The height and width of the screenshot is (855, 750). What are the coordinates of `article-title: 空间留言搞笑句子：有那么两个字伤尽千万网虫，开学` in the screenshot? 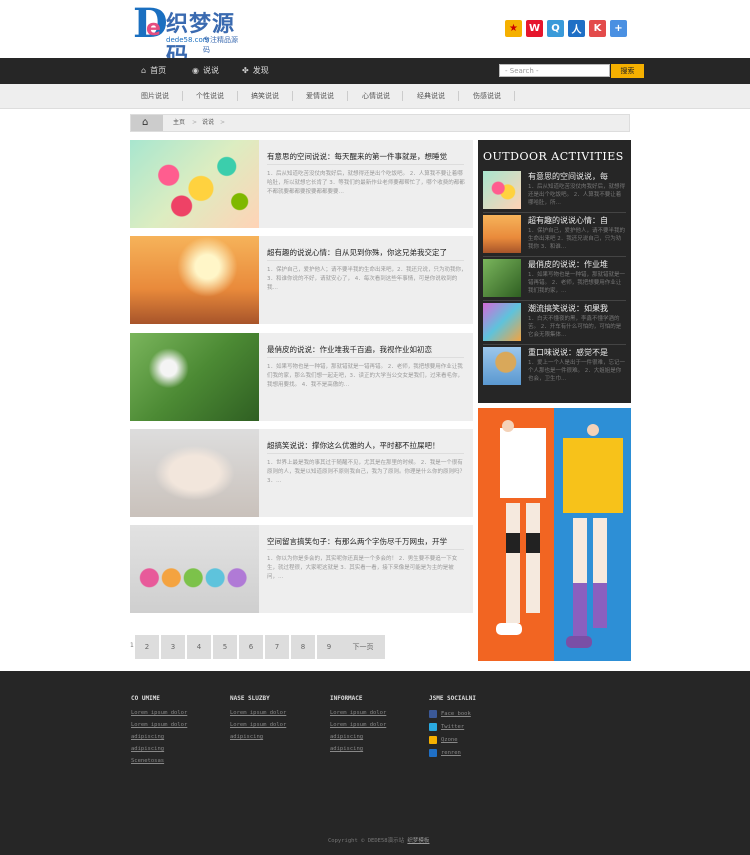 It's located at (367, 541).